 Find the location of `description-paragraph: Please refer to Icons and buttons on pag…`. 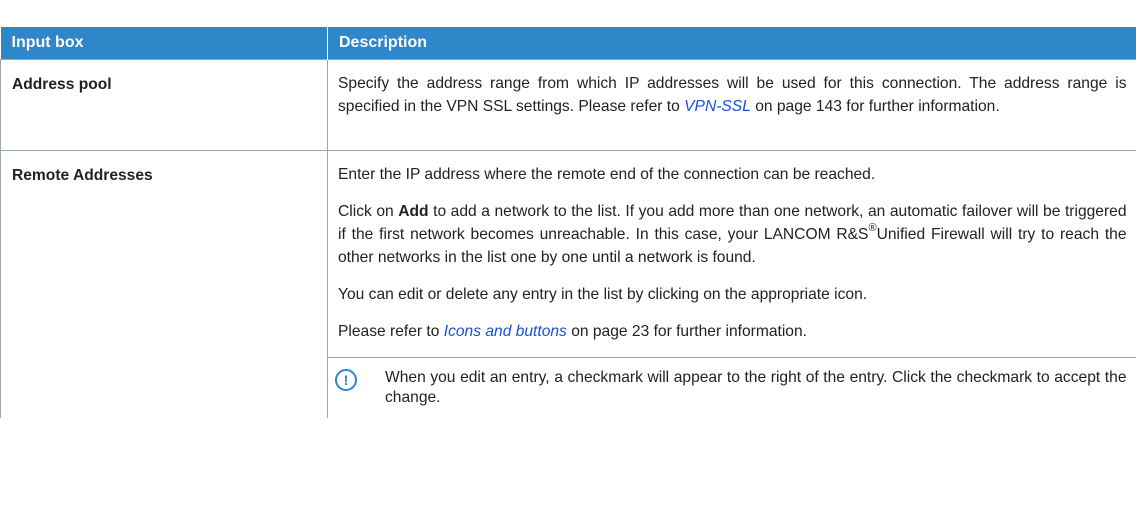

description-paragraph: Please refer to Icons and buttons on pag… is located at coordinates (732, 331).